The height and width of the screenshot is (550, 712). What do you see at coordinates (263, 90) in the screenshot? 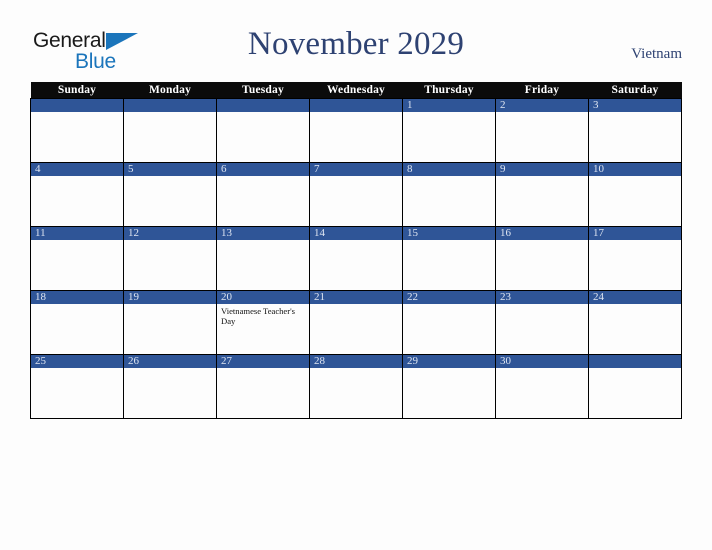
I see `weekday-header-tuesday: Tuesday` at bounding box center [263, 90].